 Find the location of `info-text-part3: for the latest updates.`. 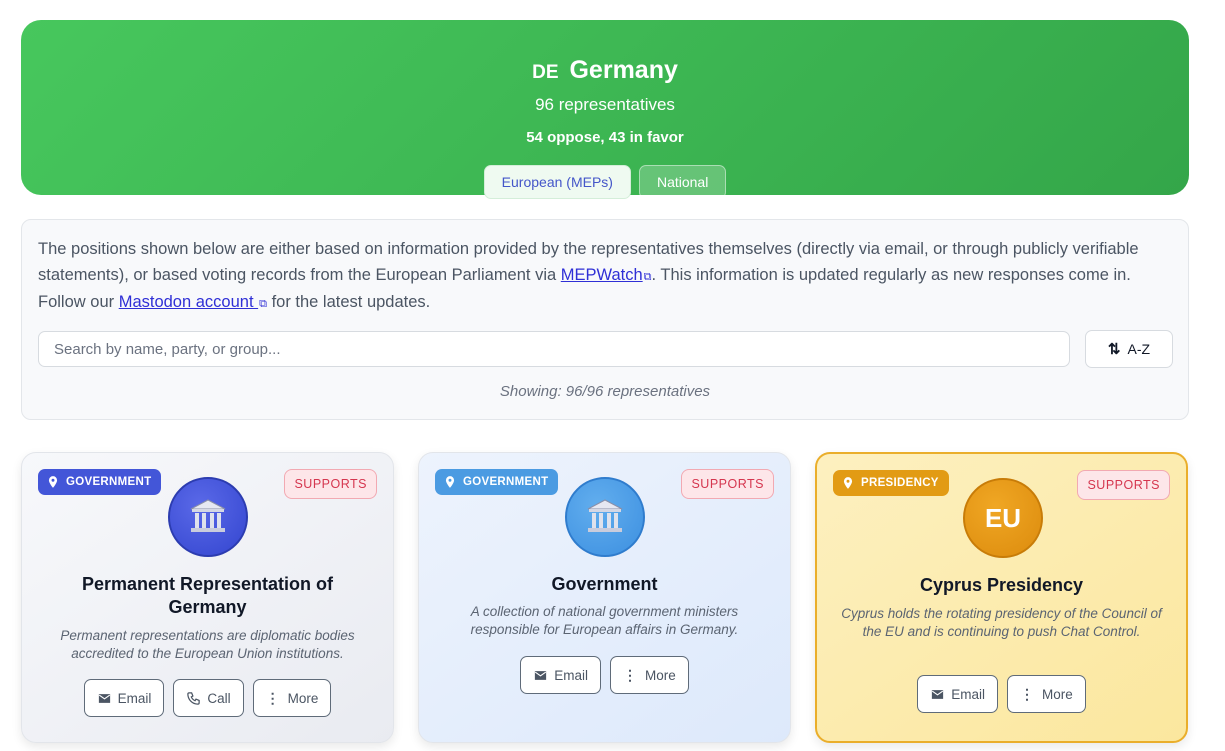

info-text-part3: for the latest updates. is located at coordinates (348, 302).